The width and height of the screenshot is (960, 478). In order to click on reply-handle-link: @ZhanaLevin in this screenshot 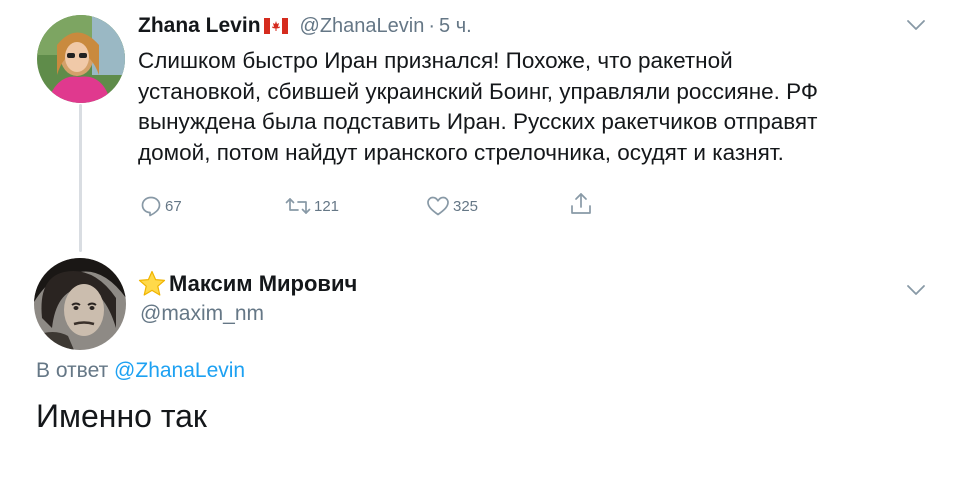, I will do `click(179, 370)`.